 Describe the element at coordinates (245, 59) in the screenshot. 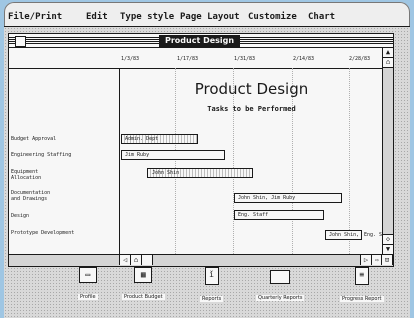

I see `timeline-date: 1/31/83` at that location.